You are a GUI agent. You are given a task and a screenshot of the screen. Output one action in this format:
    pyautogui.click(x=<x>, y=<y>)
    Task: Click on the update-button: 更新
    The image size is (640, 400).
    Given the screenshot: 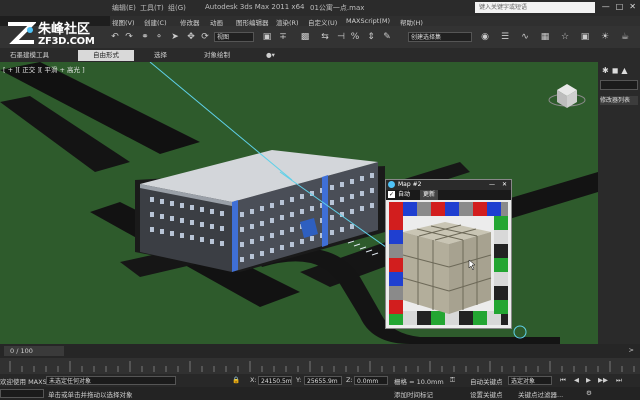 What is the action you would take?
    pyautogui.click(x=429, y=195)
    